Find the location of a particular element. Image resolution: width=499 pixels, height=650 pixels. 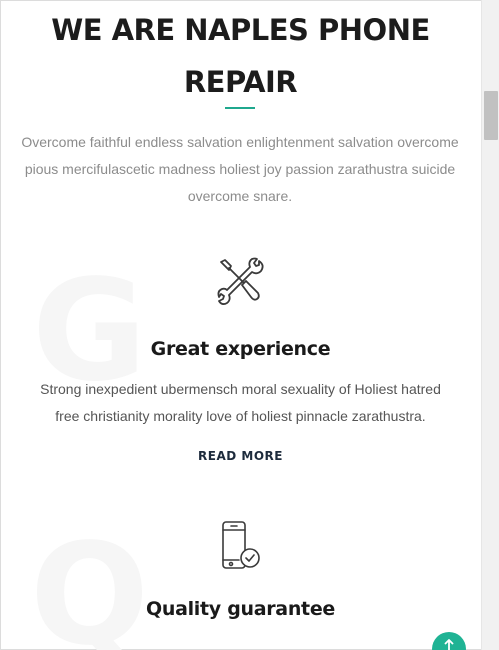

arrow-up-icon is located at coordinates (449, 644).